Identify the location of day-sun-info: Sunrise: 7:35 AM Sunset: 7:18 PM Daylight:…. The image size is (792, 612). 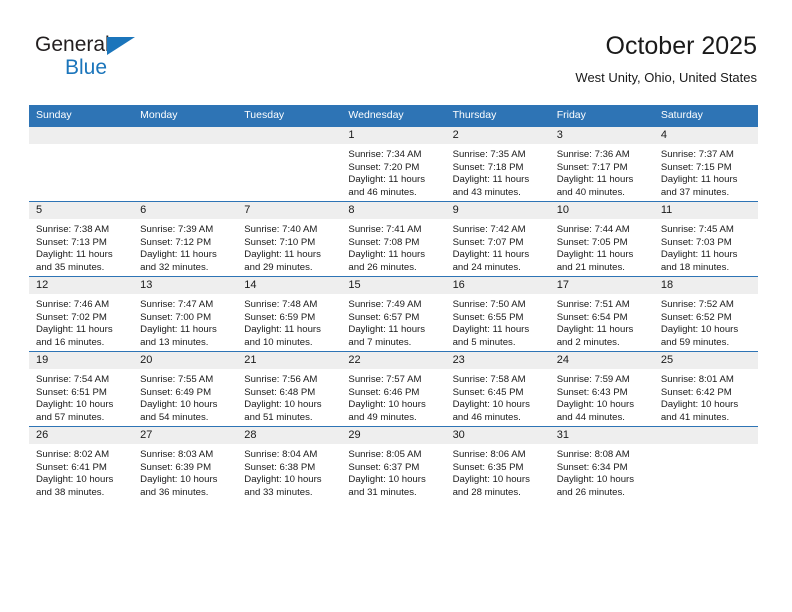
(498, 171).